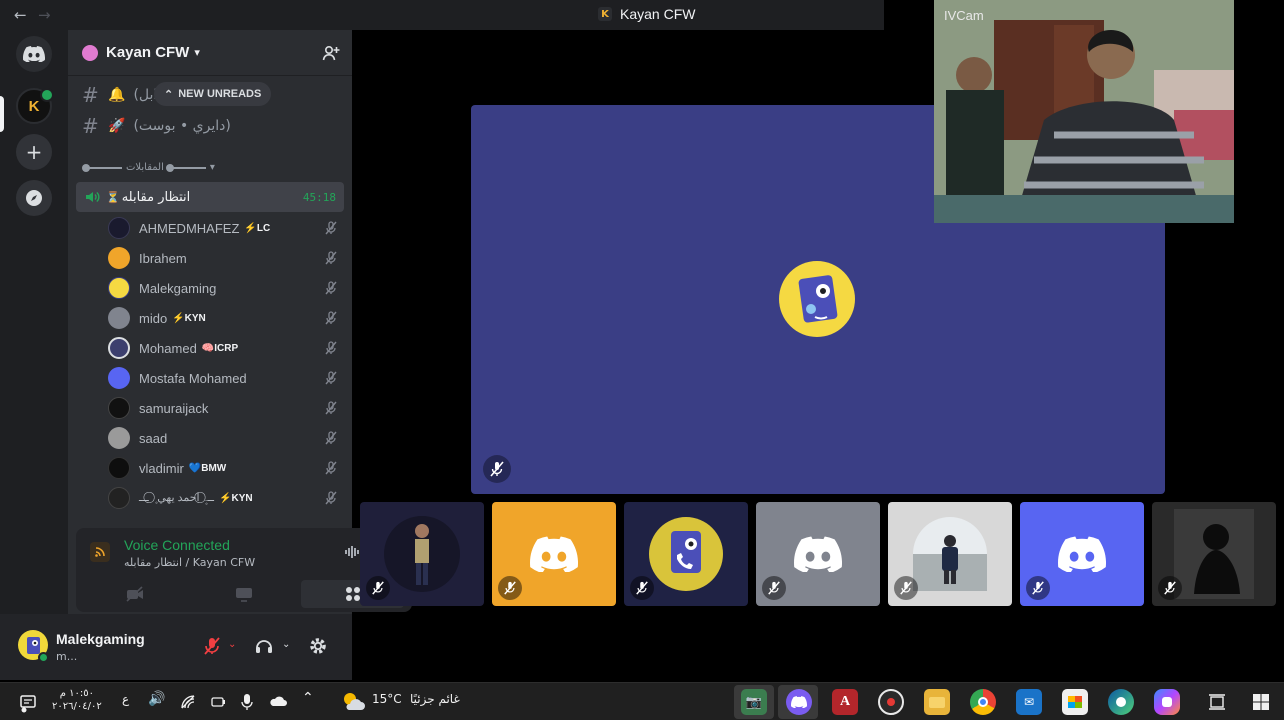  I want to click on channel-item-boost: # 🚀 (دايري • بوست), so click(156, 126).